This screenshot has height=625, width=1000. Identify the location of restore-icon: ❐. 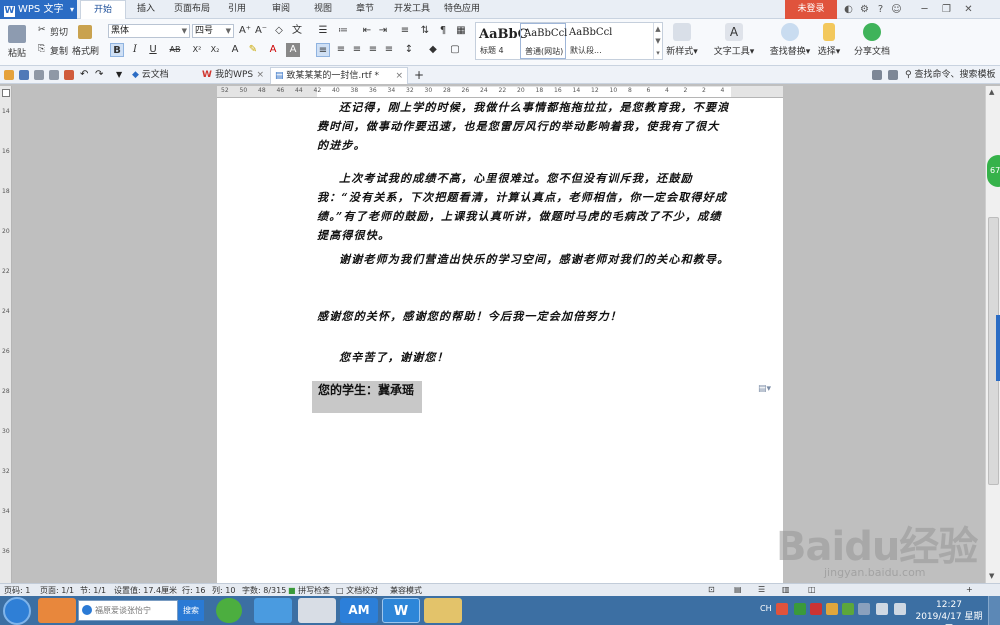
(946, 9).